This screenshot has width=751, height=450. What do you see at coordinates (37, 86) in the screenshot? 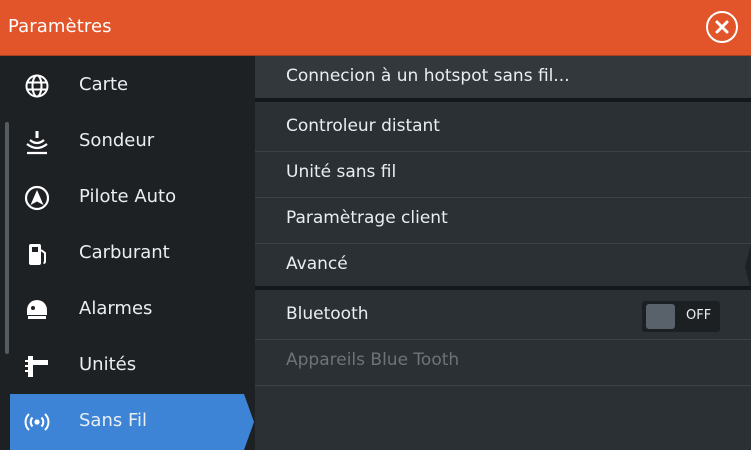
I see `globe-icon` at bounding box center [37, 86].